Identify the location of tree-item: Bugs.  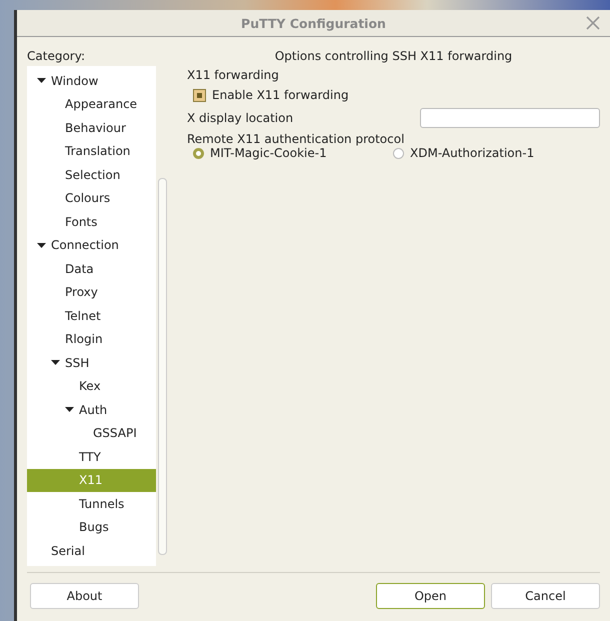
(91, 527).